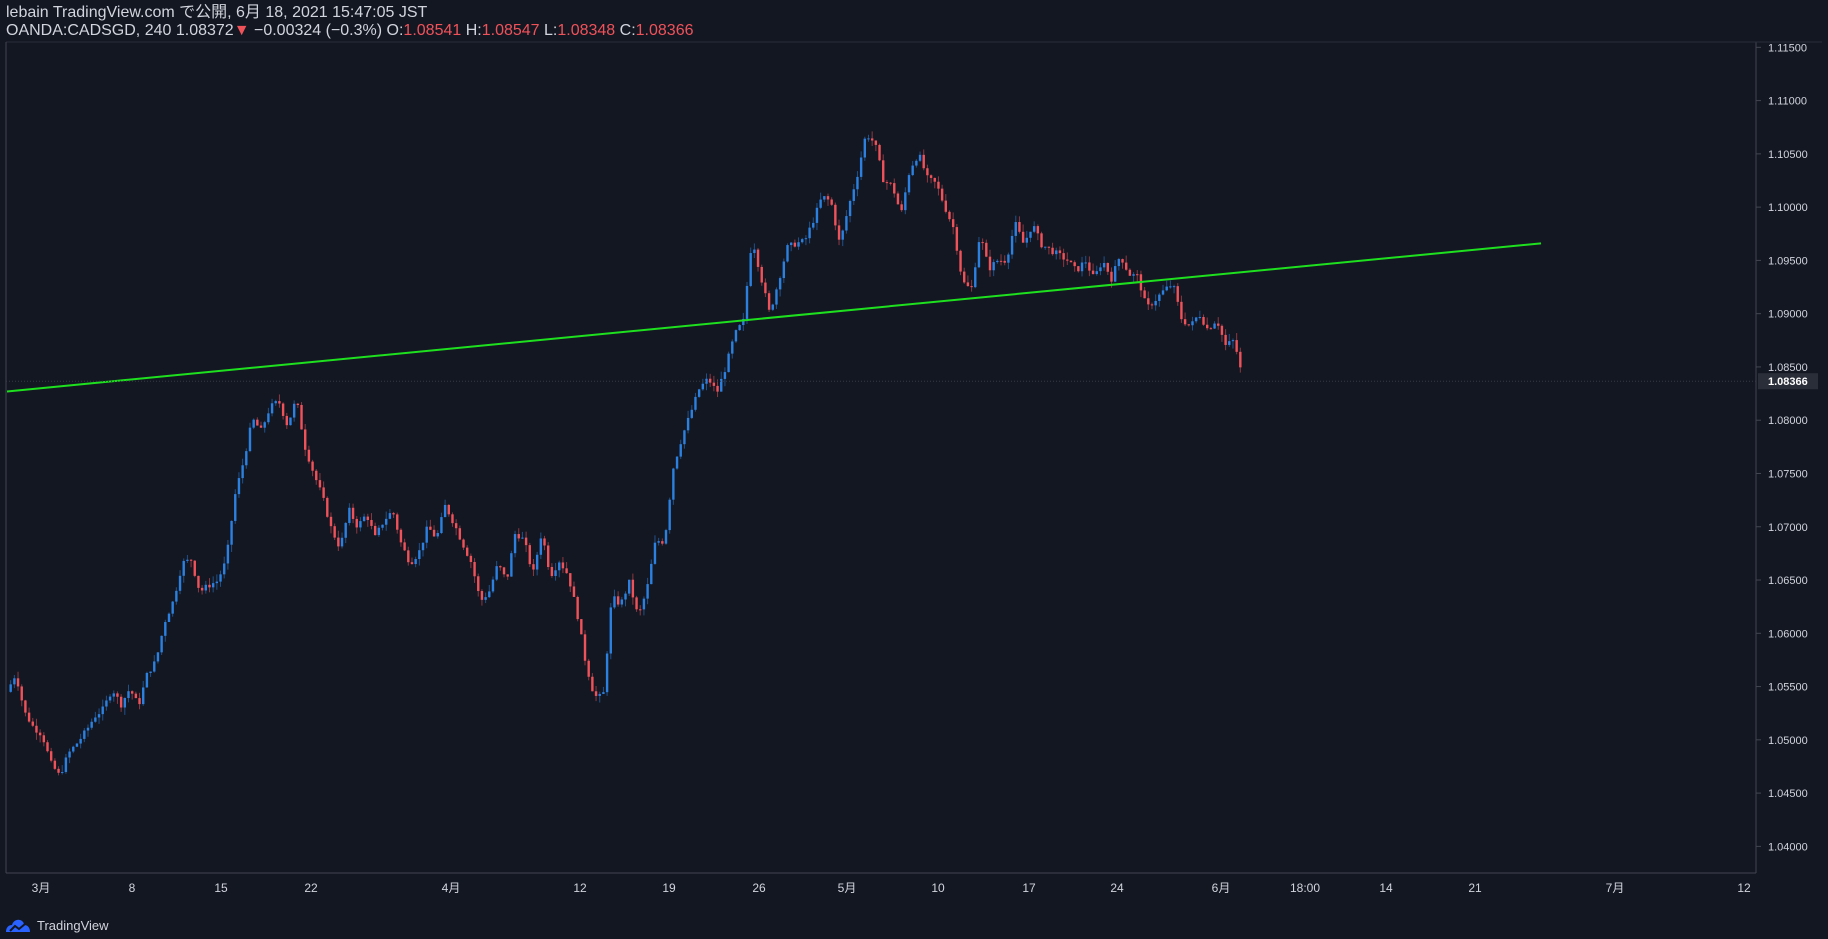 This screenshot has width=1828, height=939. What do you see at coordinates (1788, 741) in the screenshot?
I see `price-tick-label: 1.05000` at bounding box center [1788, 741].